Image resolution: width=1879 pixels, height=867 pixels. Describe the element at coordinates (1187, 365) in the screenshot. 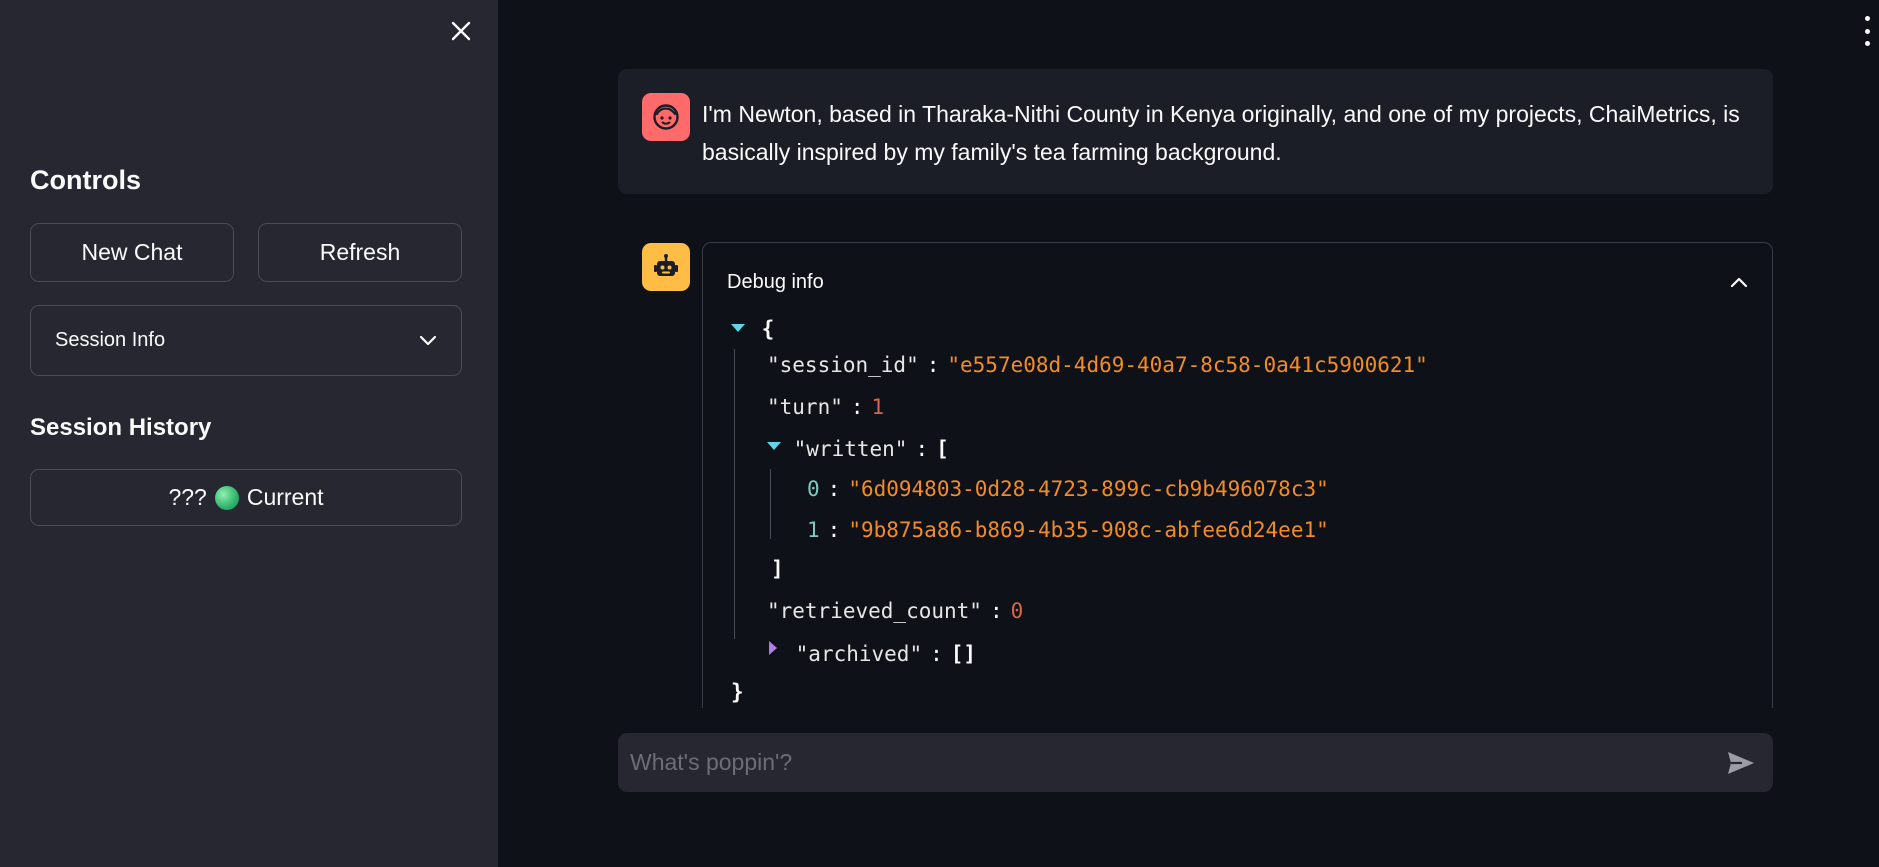

I see `json-string-value: "e557e08d-4d69-40a7-8c58-0a41c5900621"` at that location.